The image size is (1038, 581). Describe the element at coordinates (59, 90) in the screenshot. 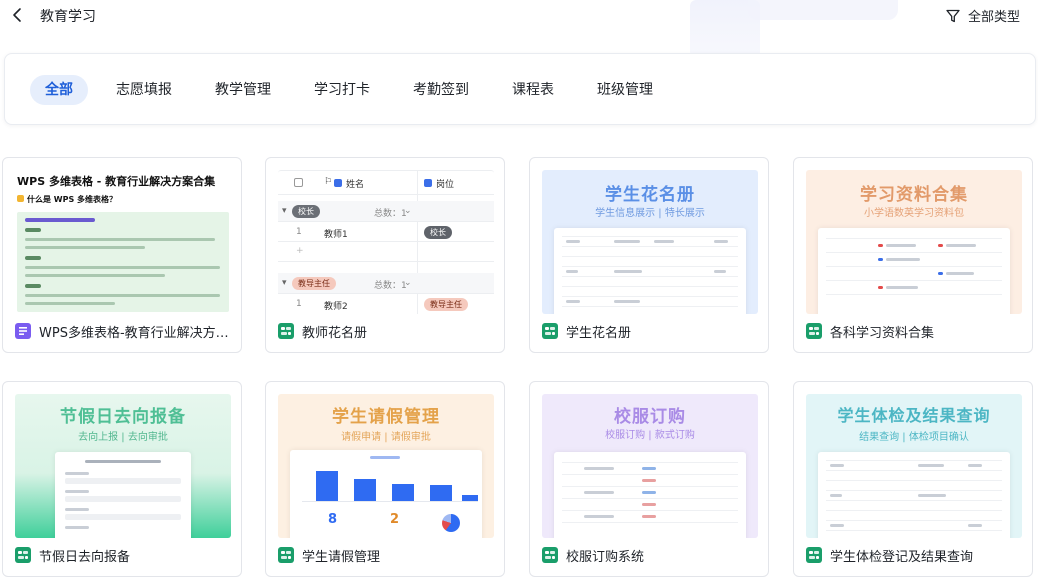

I see `tab-0: 全部` at that location.